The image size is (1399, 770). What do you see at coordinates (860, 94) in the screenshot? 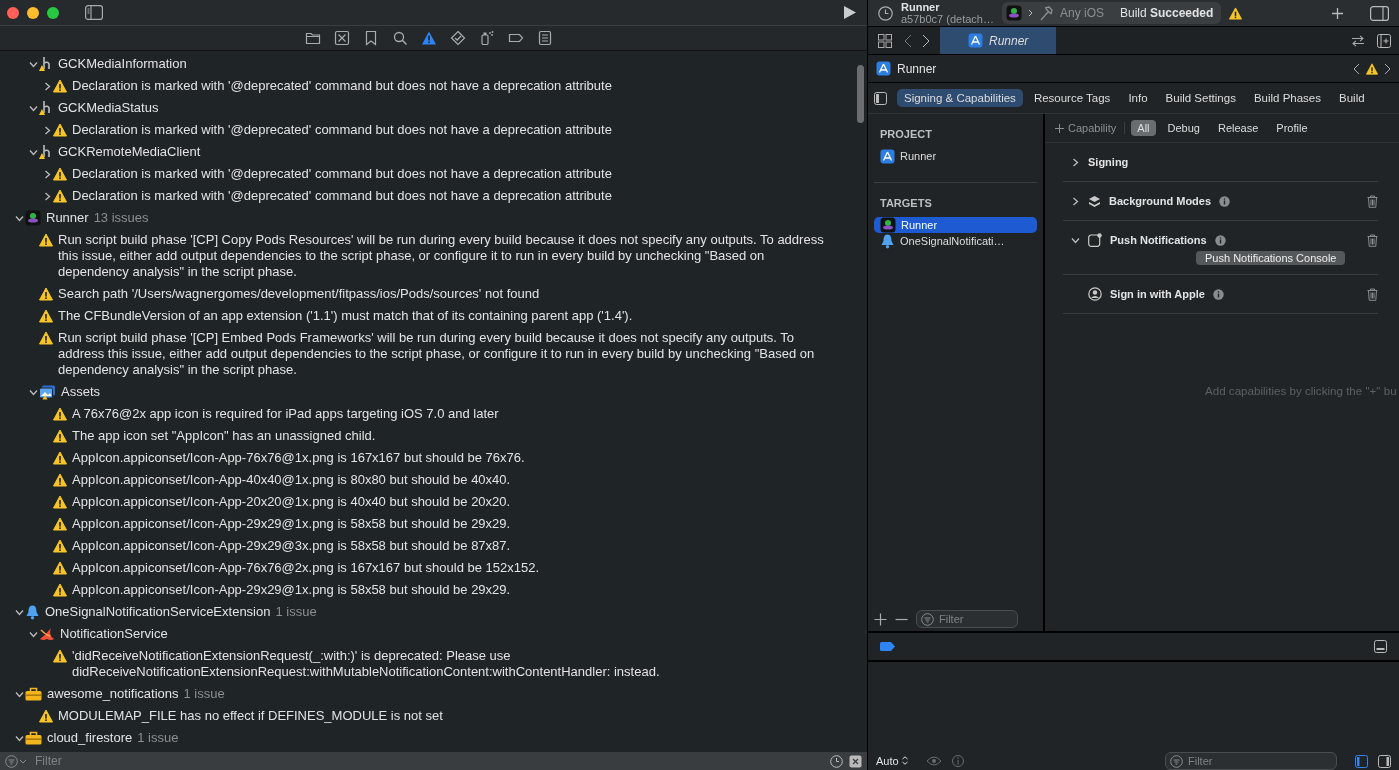
I see `scrollbar-thumb` at bounding box center [860, 94].